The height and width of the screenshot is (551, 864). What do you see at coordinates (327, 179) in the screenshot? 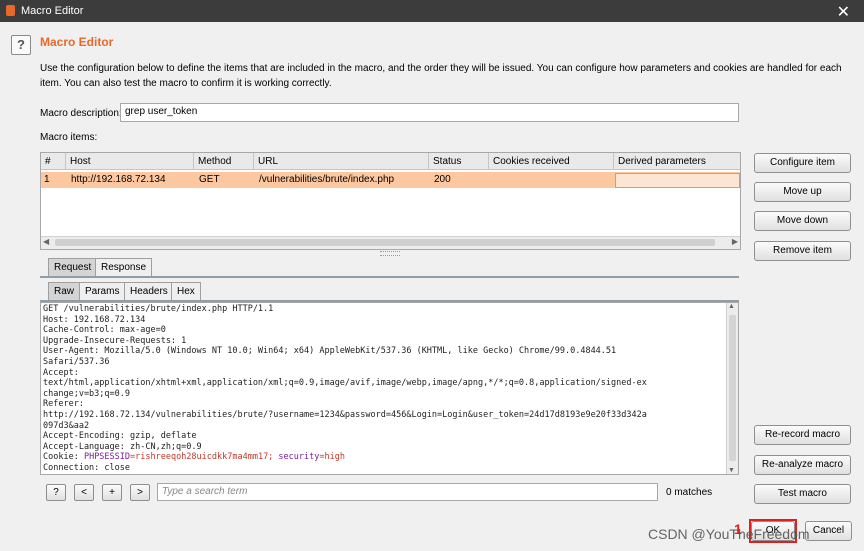
I see `cell-url: /vulnerabilities/brute/index.php` at bounding box center [327, 179].